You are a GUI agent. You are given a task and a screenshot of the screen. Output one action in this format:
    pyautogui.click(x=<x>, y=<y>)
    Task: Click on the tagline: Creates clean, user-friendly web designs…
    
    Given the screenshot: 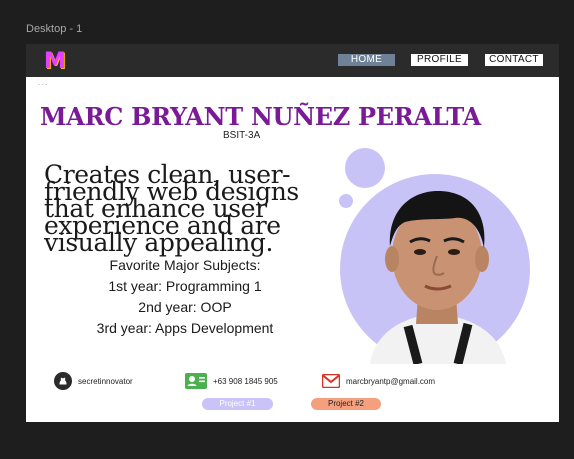 What is the action you would take?
    pyautogui.click(x=171, y=208)
    